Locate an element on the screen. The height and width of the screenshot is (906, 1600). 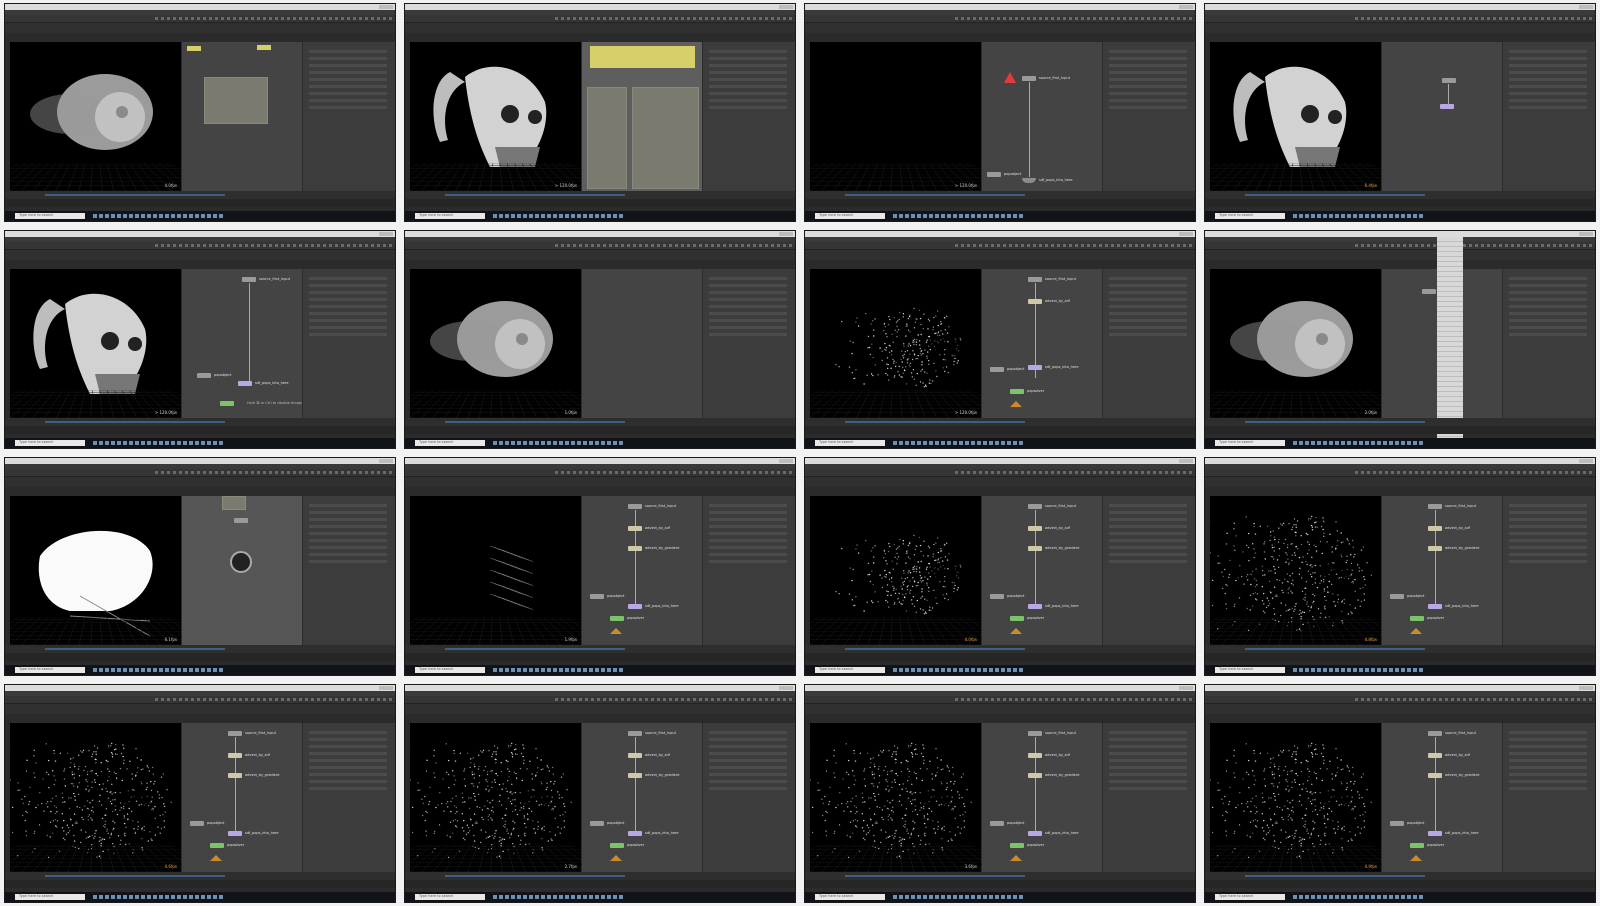
window-controls is located at coordinates (386, 688).